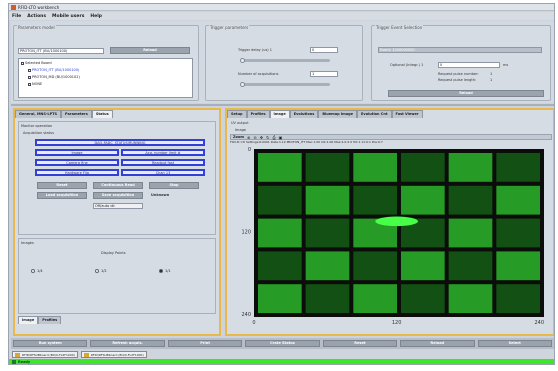 The width and height of the screenshot is (558, 371). Describe the element at coordinates (29, 84) in the screenshot. I see `document-icon` at that location.